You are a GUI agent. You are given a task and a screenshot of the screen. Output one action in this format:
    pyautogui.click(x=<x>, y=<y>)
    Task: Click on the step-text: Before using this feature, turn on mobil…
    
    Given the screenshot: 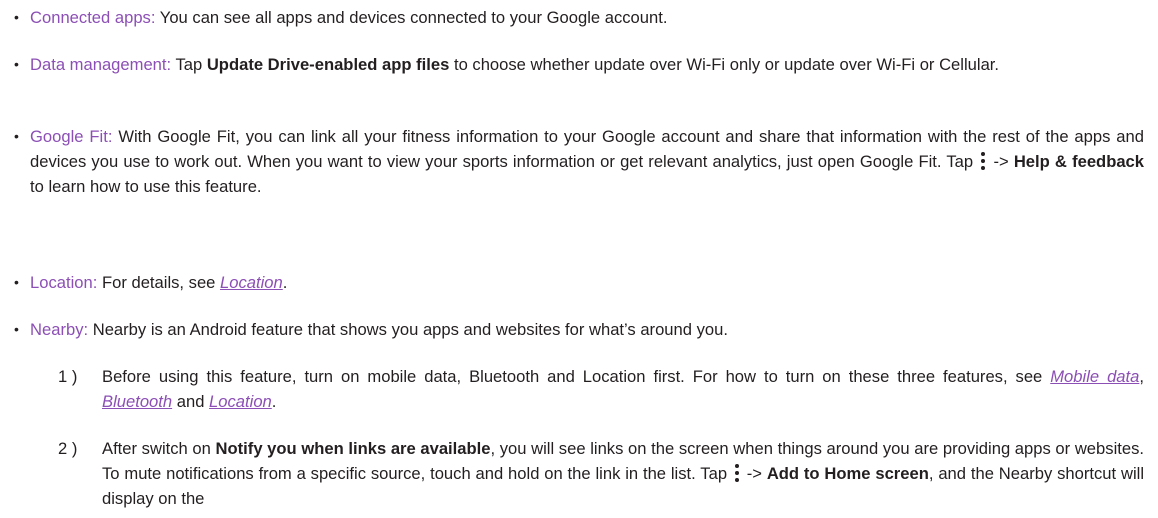 What is the action you would take?
    pyautogui.click(x=576, y=376)
    